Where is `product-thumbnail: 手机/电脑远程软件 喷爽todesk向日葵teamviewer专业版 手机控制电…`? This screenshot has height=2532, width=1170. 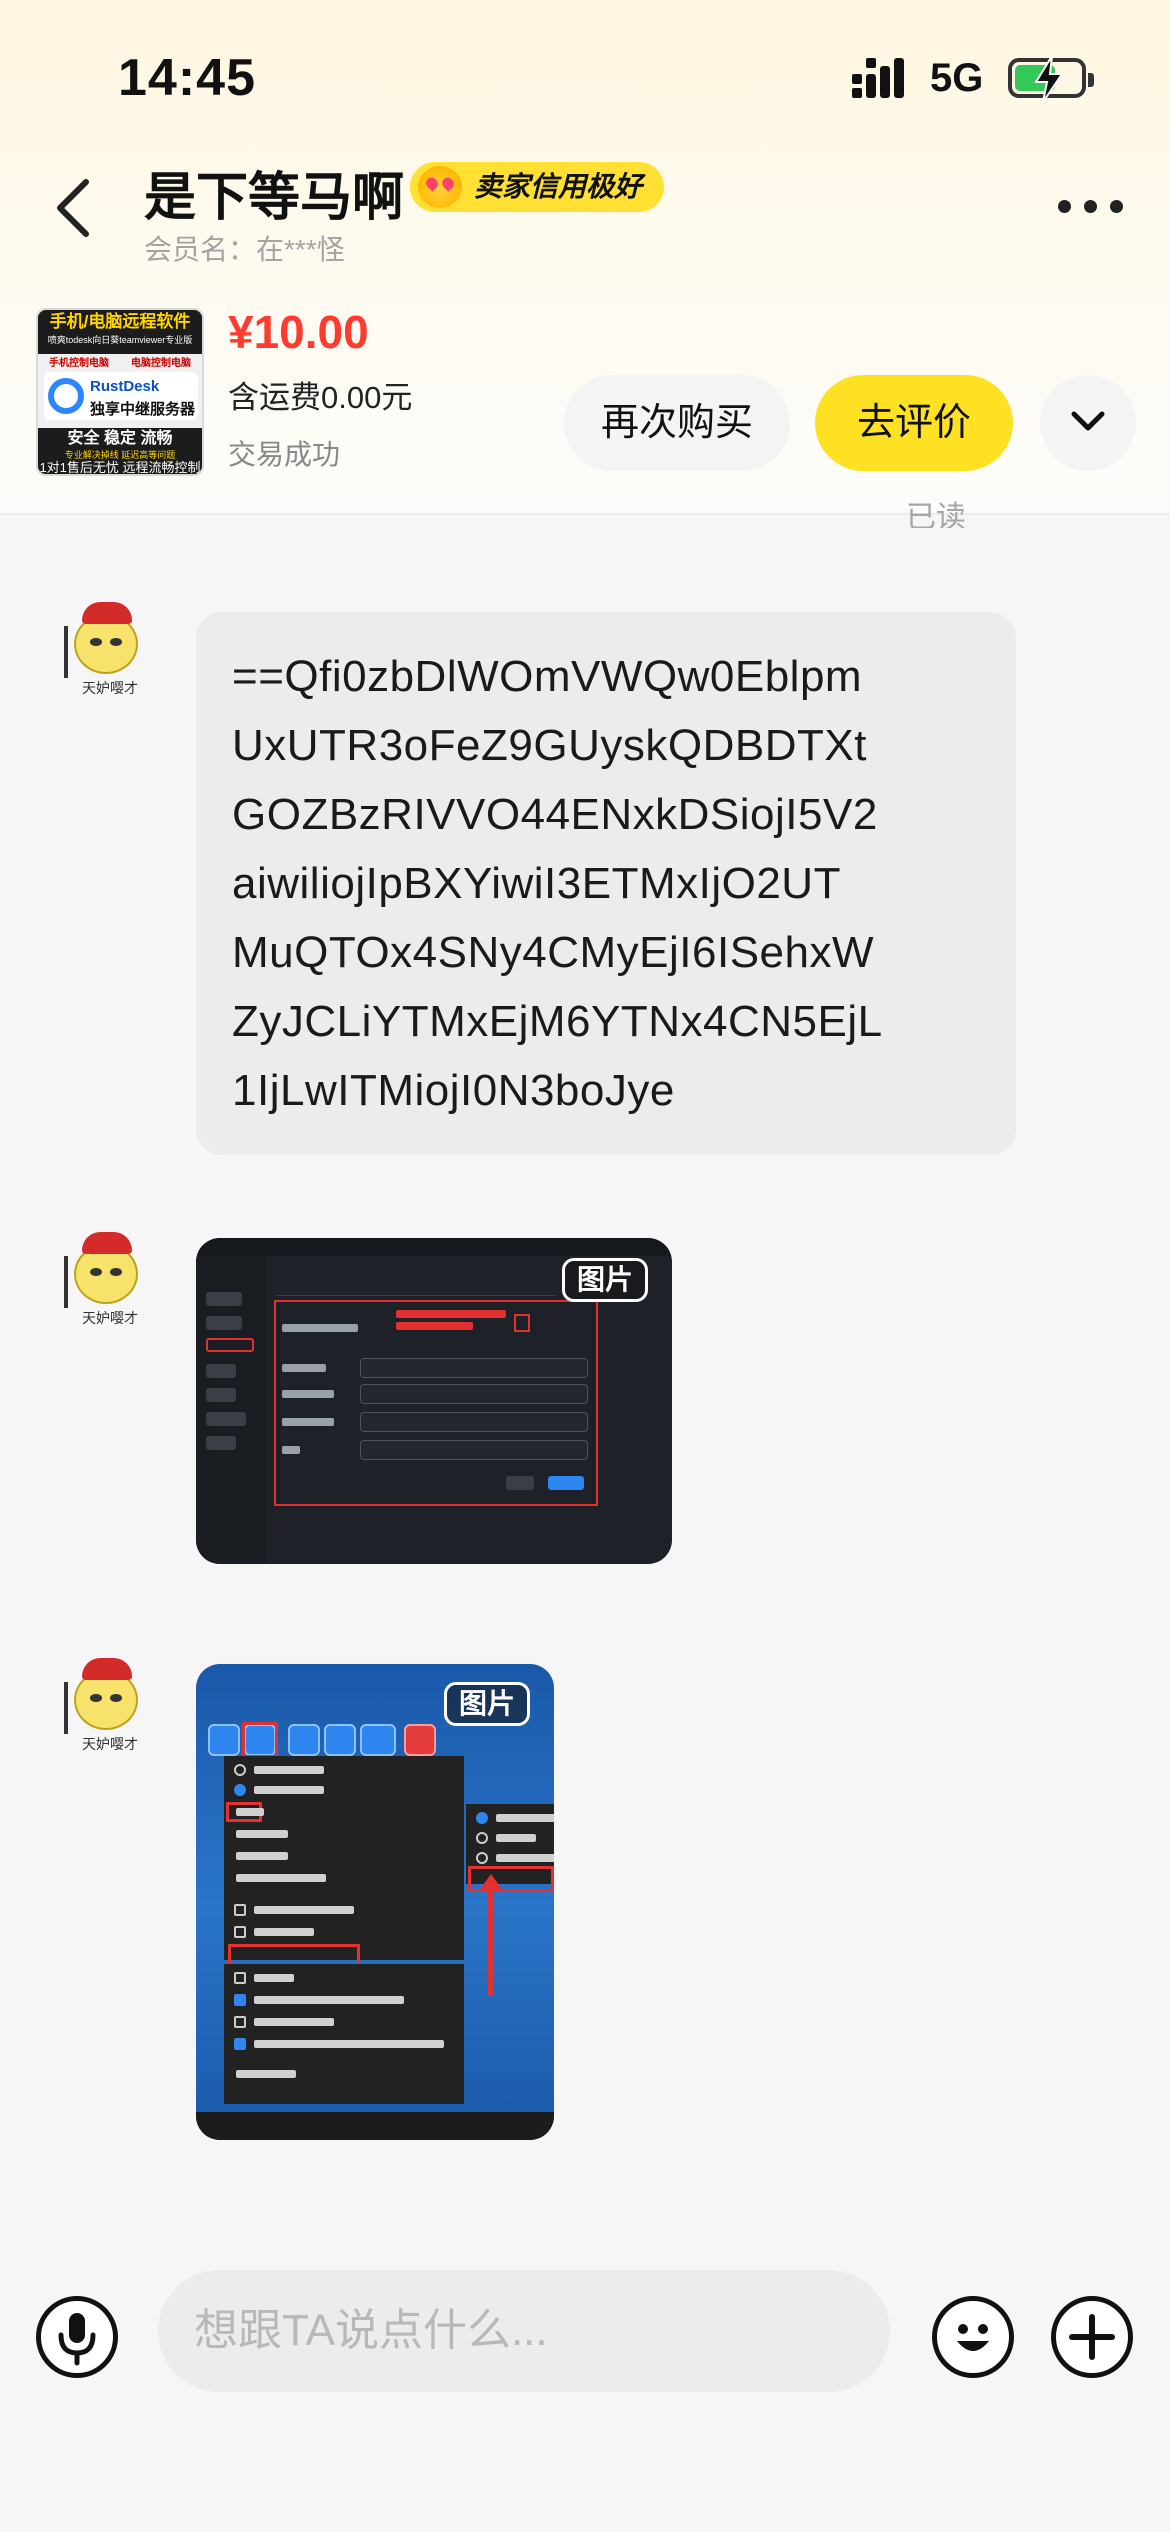 product-thumbnail: 手机/电脑远程软件 喷爽todesk向日葵teamviewer专业版 手机控制电… is located at coordinates (120, 392).